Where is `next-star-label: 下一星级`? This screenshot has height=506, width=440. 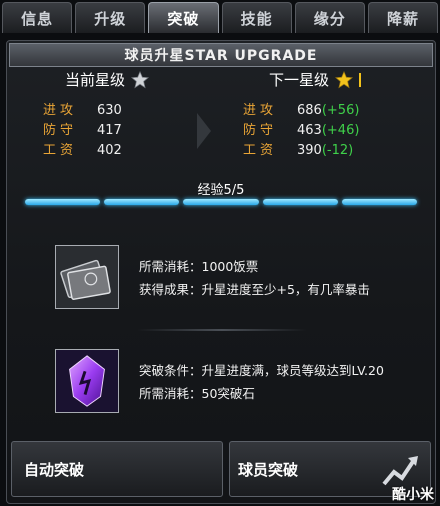
next-star-label: 下一星级 is located at coordinates (299, 80).